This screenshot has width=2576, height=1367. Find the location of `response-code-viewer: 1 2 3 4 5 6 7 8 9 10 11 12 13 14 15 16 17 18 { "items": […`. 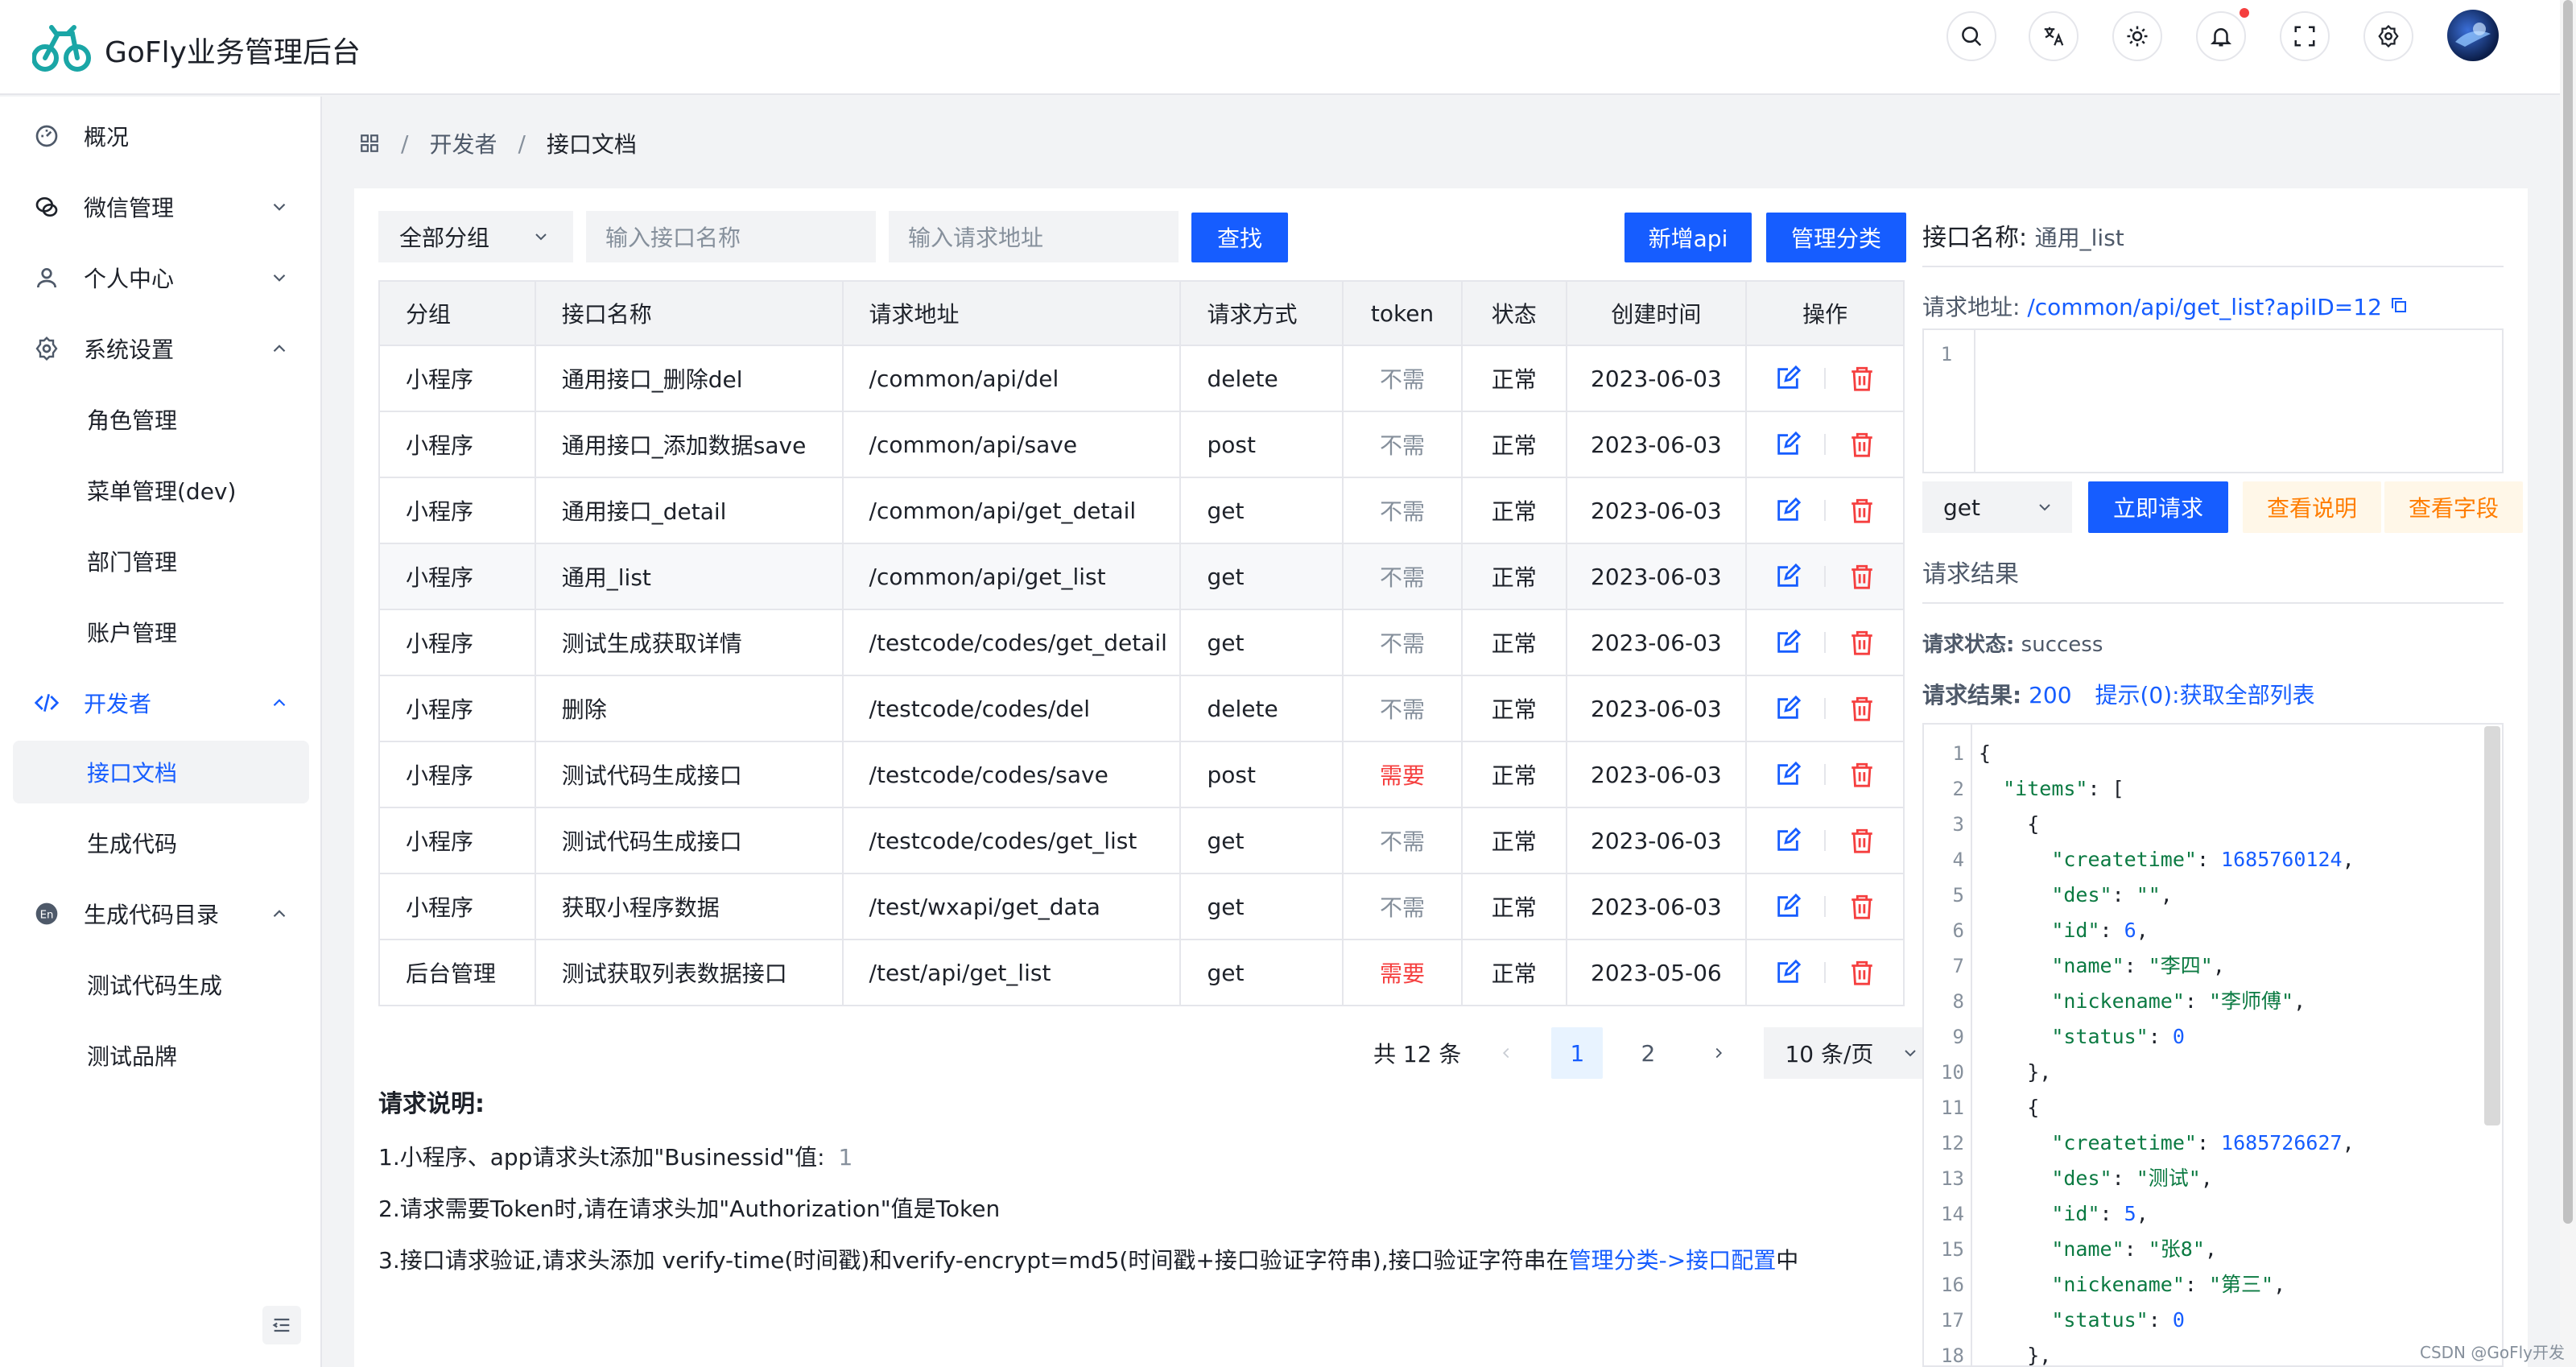

response-code-viewer: 1 2 3 4 5 6 7 8 9 10 11 12 13 14 15 16 17 18 { "items": [… is located at coordinates (2213, 1045).